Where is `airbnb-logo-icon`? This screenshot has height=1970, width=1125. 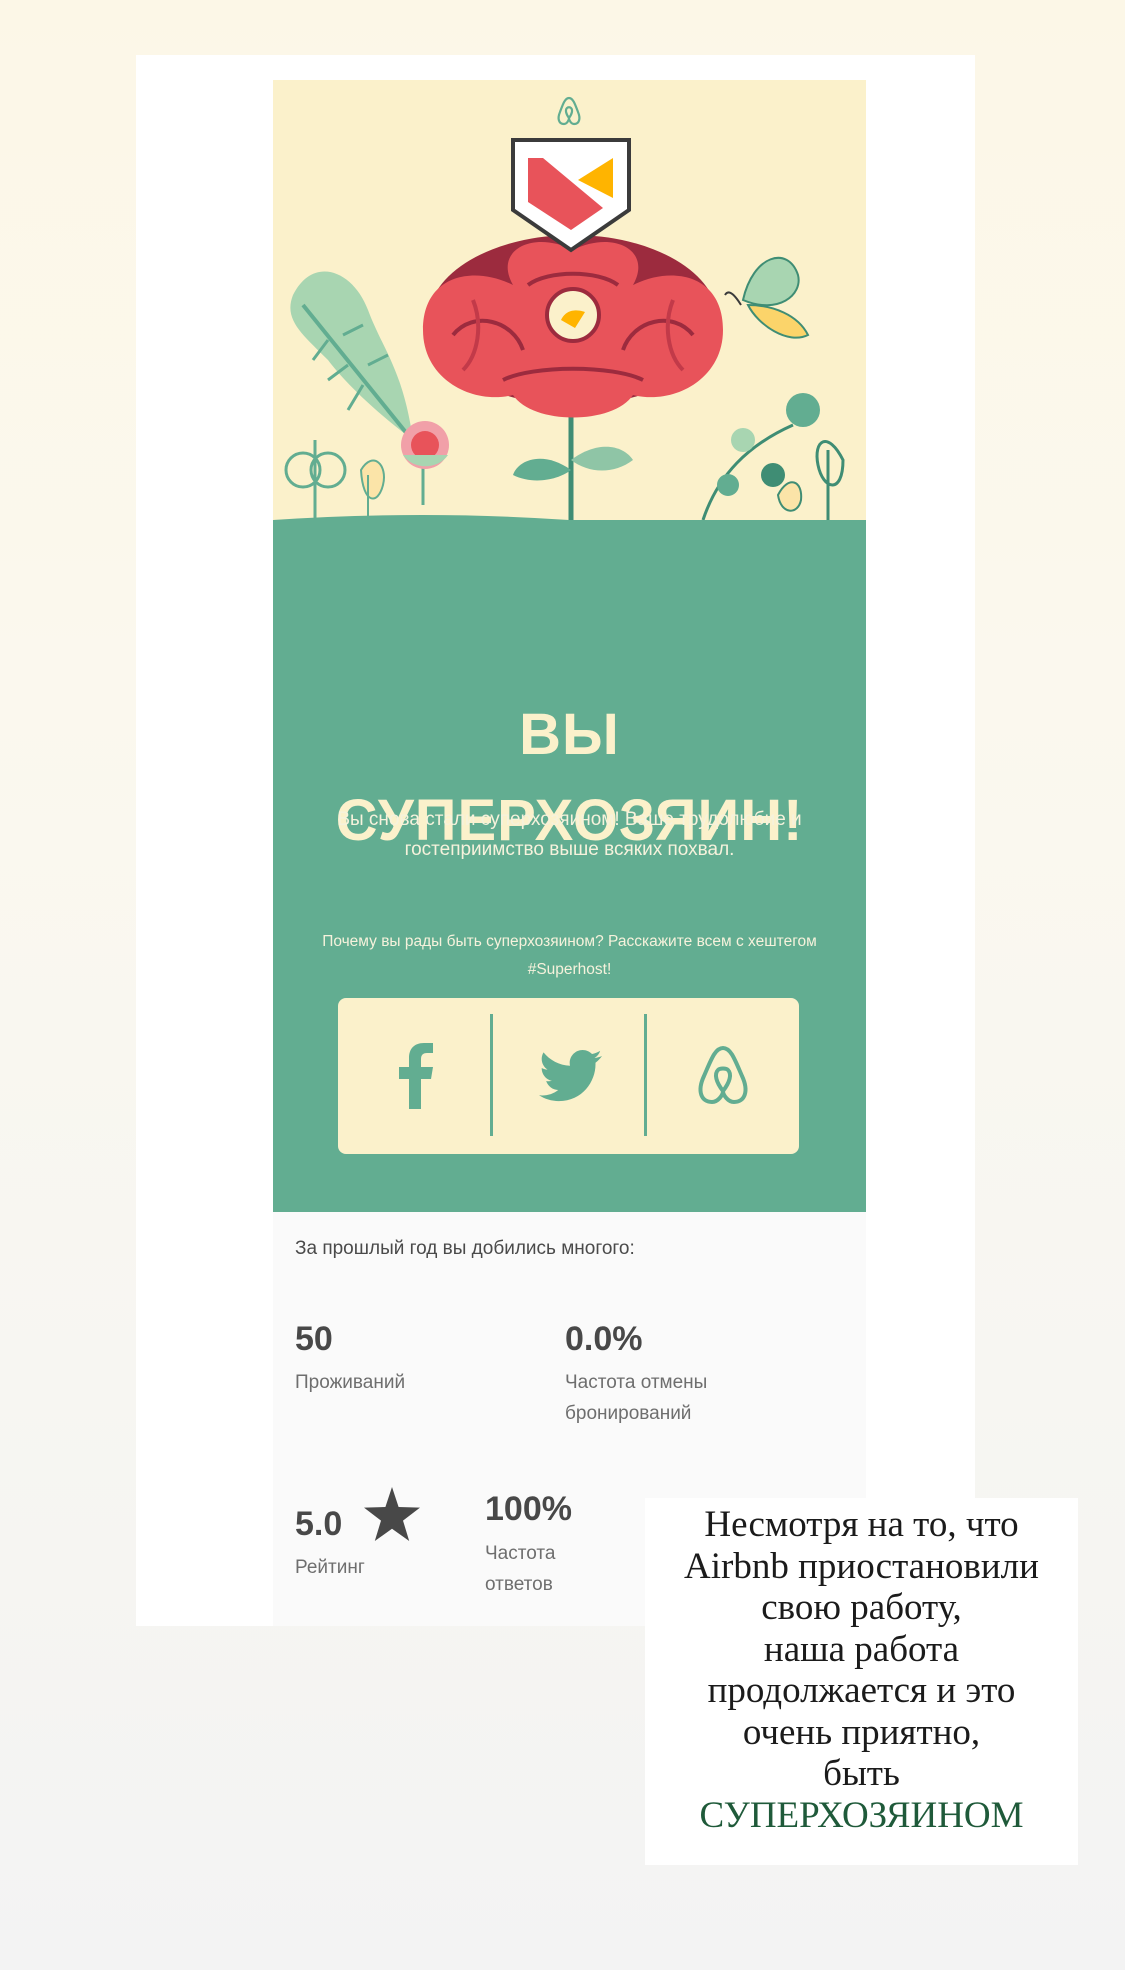
airbnb-logo-icon is located at coordinates (569, 111).